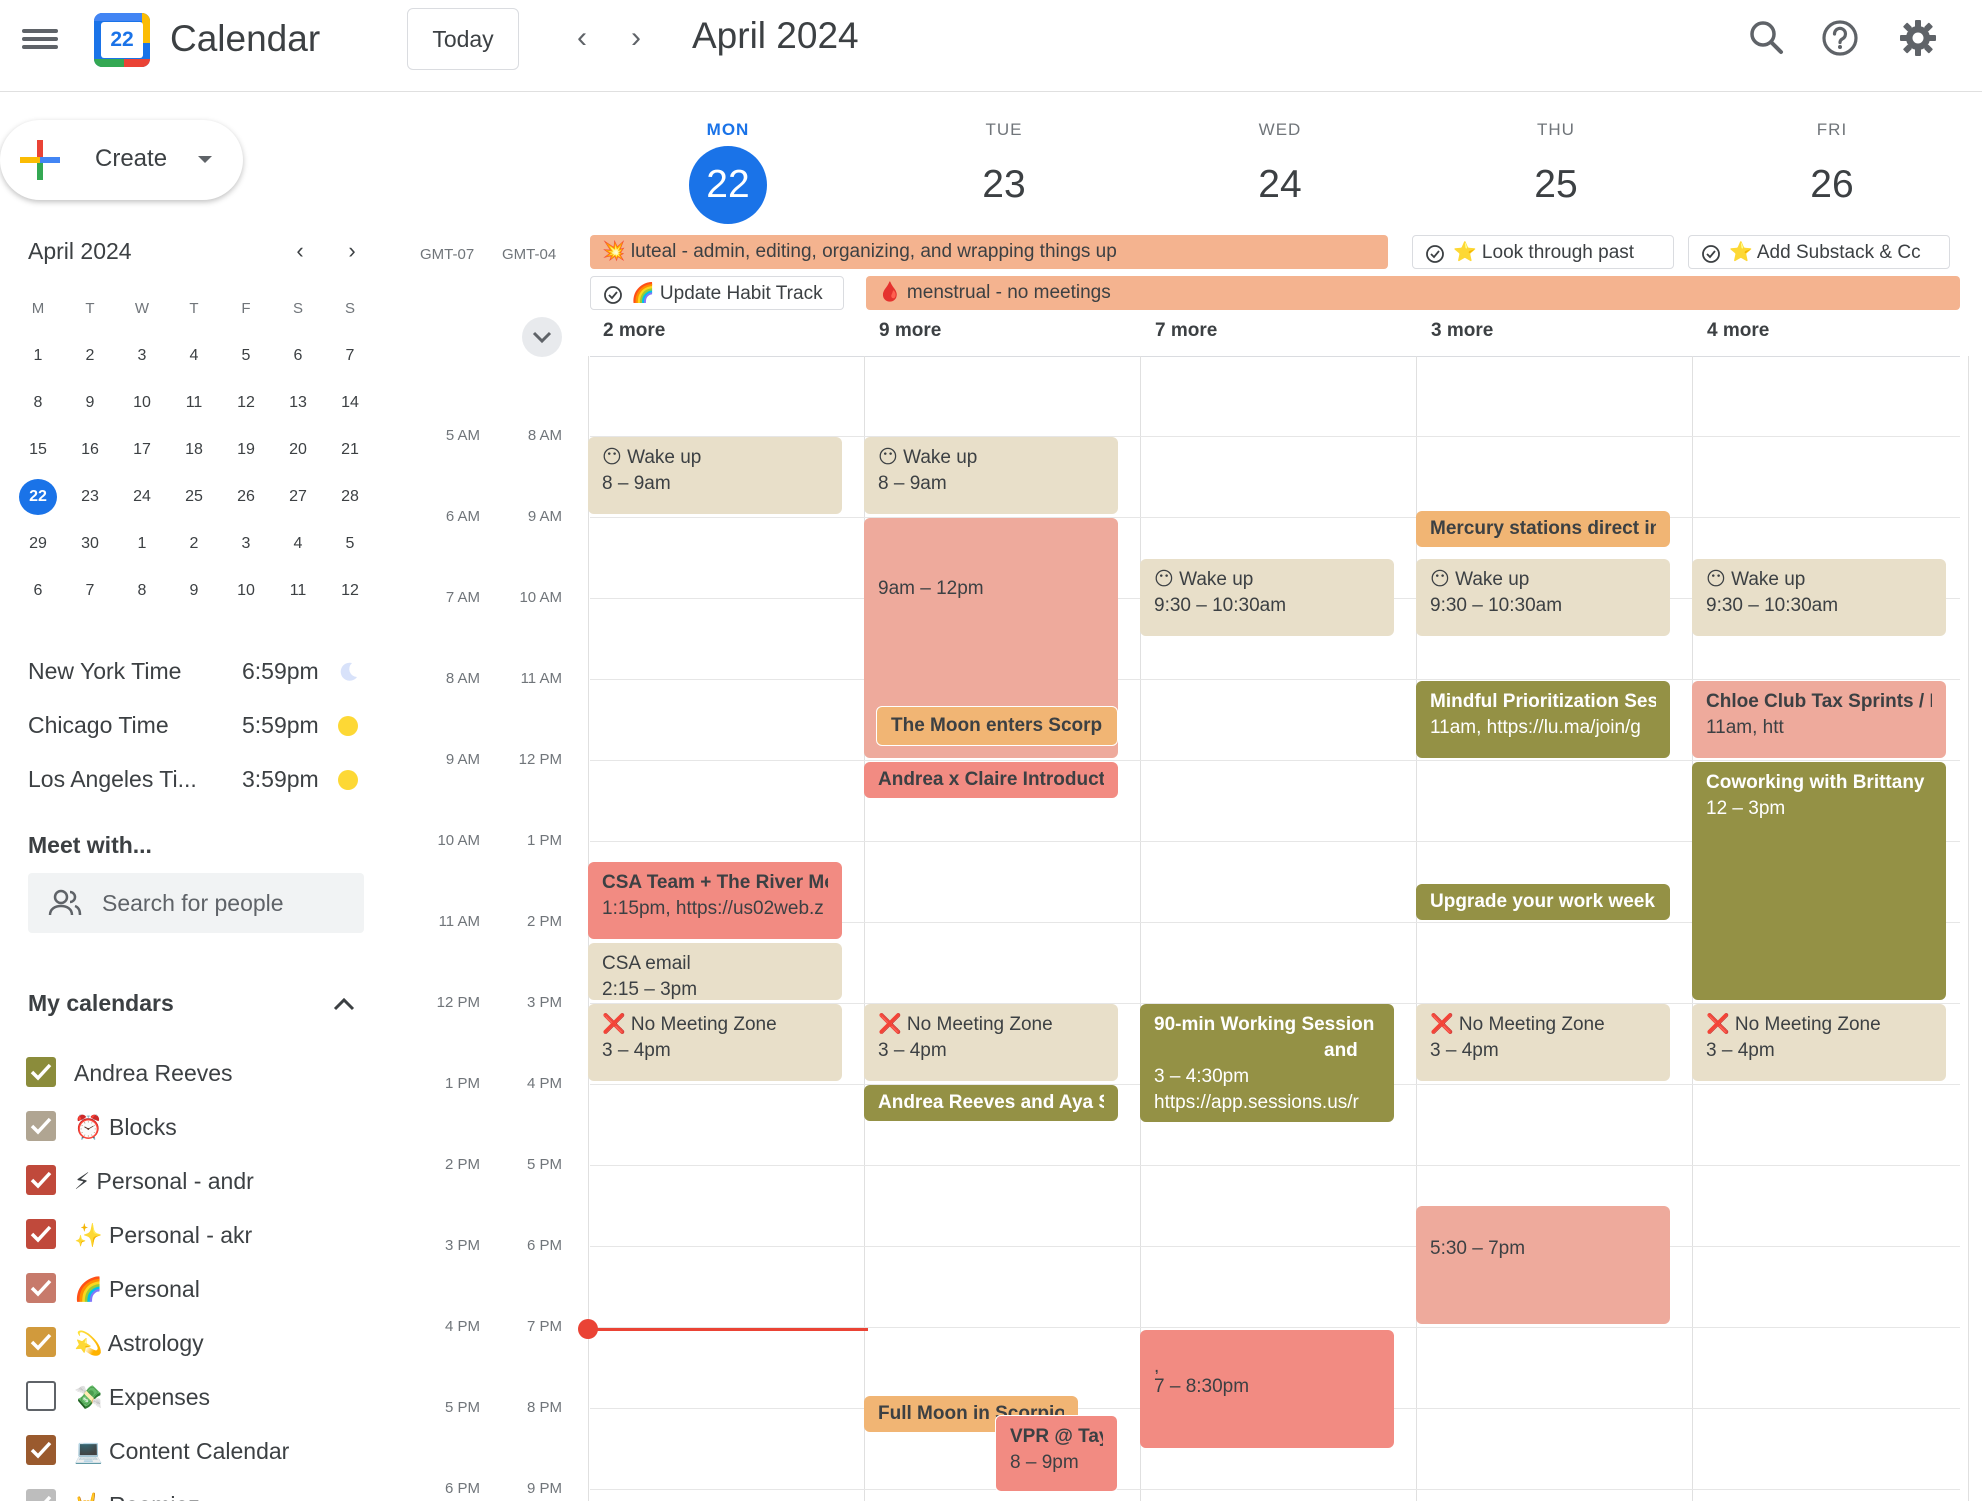 The width and height of the screenshot is (1982, 1501). What do you see at coordinates (1556, 185) in the screenshot?
I see `day-number: 25` at bounding box center [1556, 185].